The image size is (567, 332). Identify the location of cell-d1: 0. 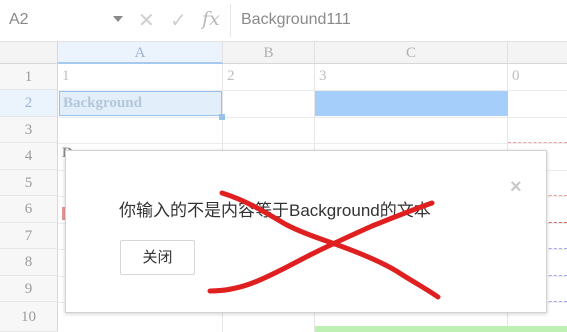
(516, 76).